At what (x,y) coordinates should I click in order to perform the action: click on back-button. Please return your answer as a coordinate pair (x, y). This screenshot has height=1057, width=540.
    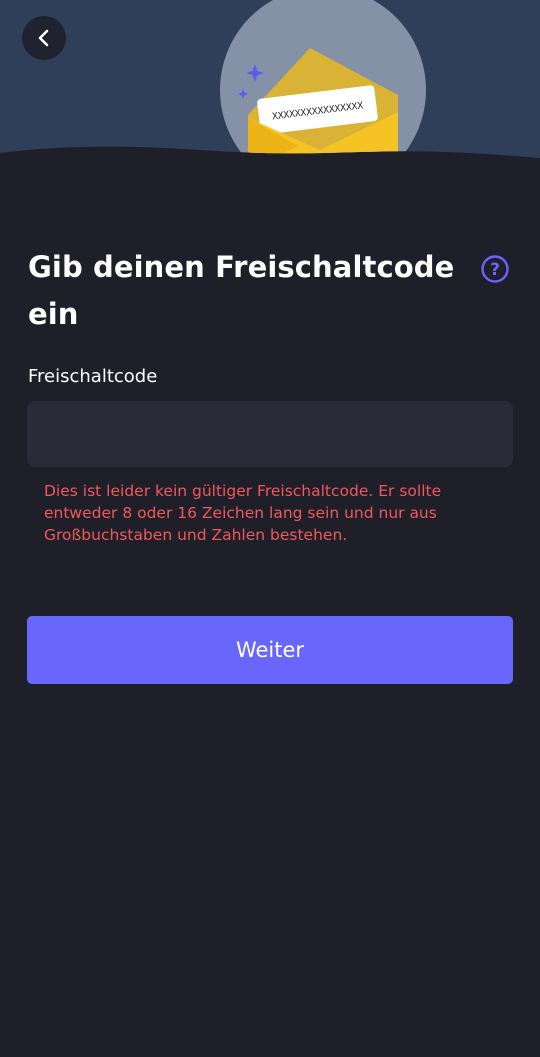
    Looking at the image, I should click on (44, 38).